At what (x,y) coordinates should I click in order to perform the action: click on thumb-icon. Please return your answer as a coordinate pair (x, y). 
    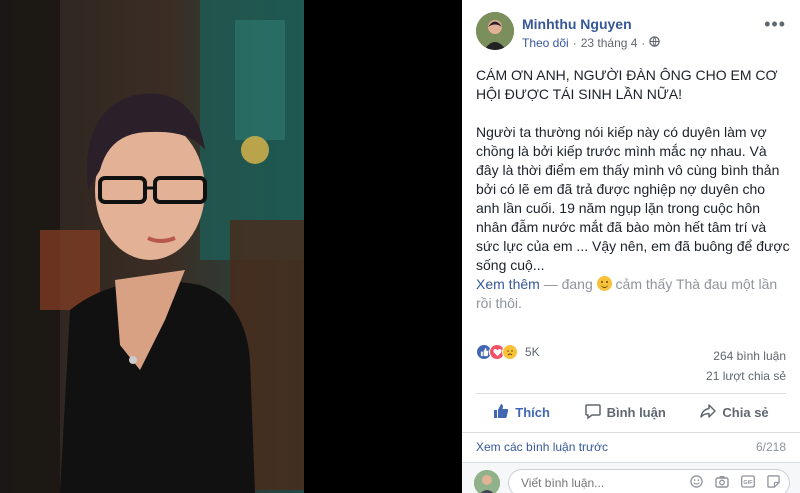
    Looking at the image, I should click on (501, 412).